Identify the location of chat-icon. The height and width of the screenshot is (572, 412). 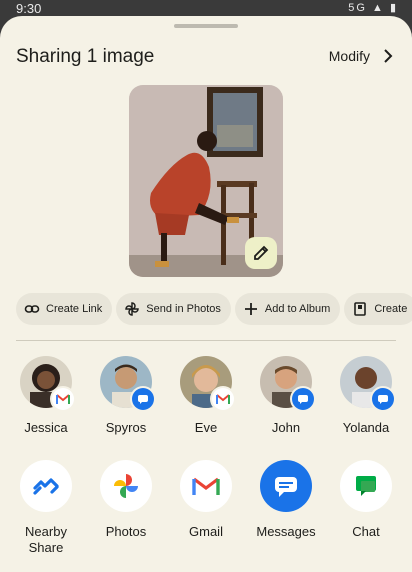
(366, 486).